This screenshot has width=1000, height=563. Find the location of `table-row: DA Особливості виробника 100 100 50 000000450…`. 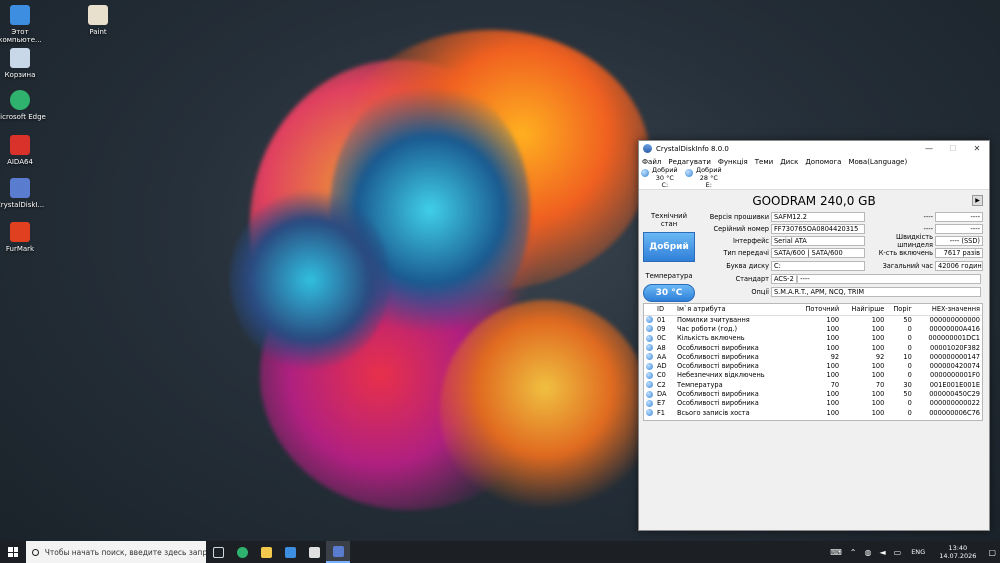

table-row: DA Особливості виробника 100 100 50 000000450… is located at coordinates (813, 393).